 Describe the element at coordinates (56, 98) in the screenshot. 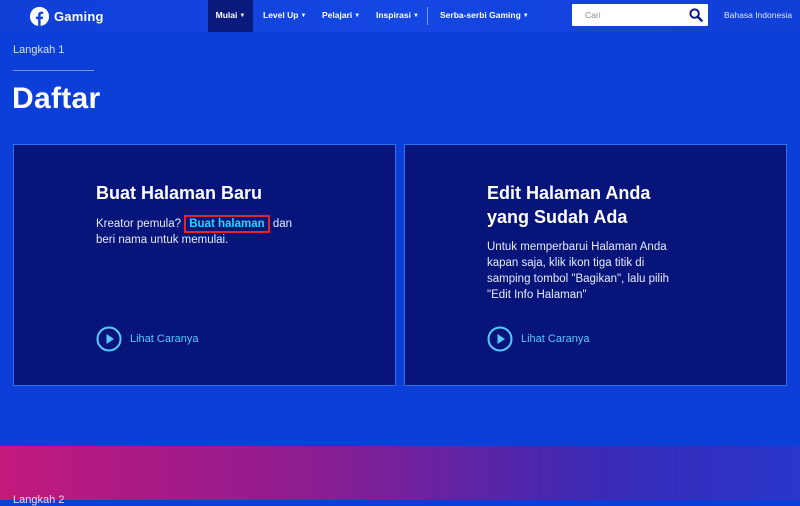

I see `page-title: Daftar` at that location.